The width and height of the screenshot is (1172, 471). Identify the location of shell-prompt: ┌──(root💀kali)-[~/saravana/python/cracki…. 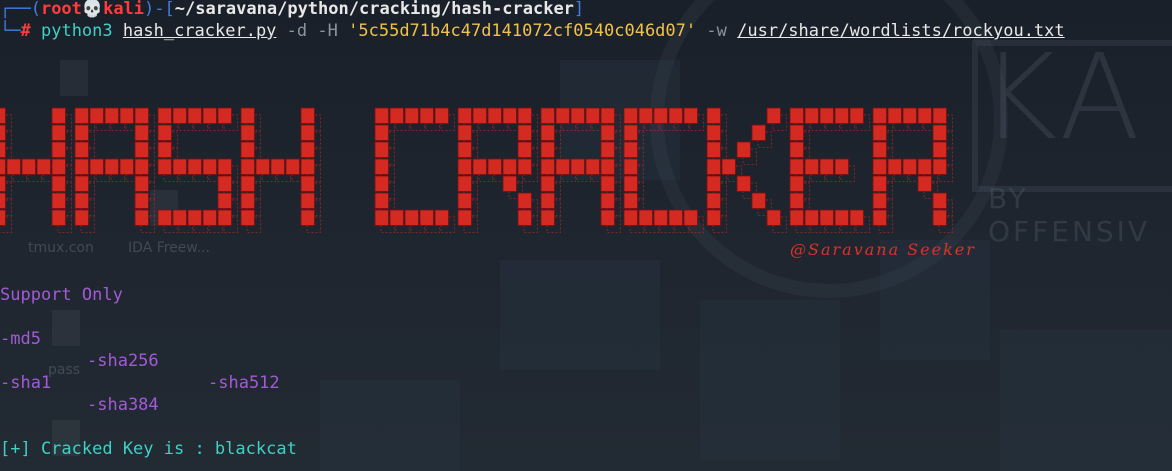
(292, 10).